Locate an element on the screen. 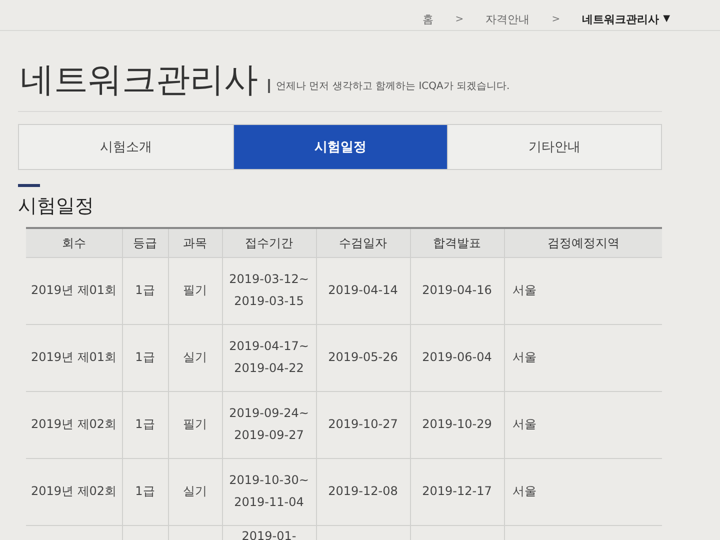 The width and height of the screenshot is (720, 540). column-header: 등급 is located at coordinates (145, 243).